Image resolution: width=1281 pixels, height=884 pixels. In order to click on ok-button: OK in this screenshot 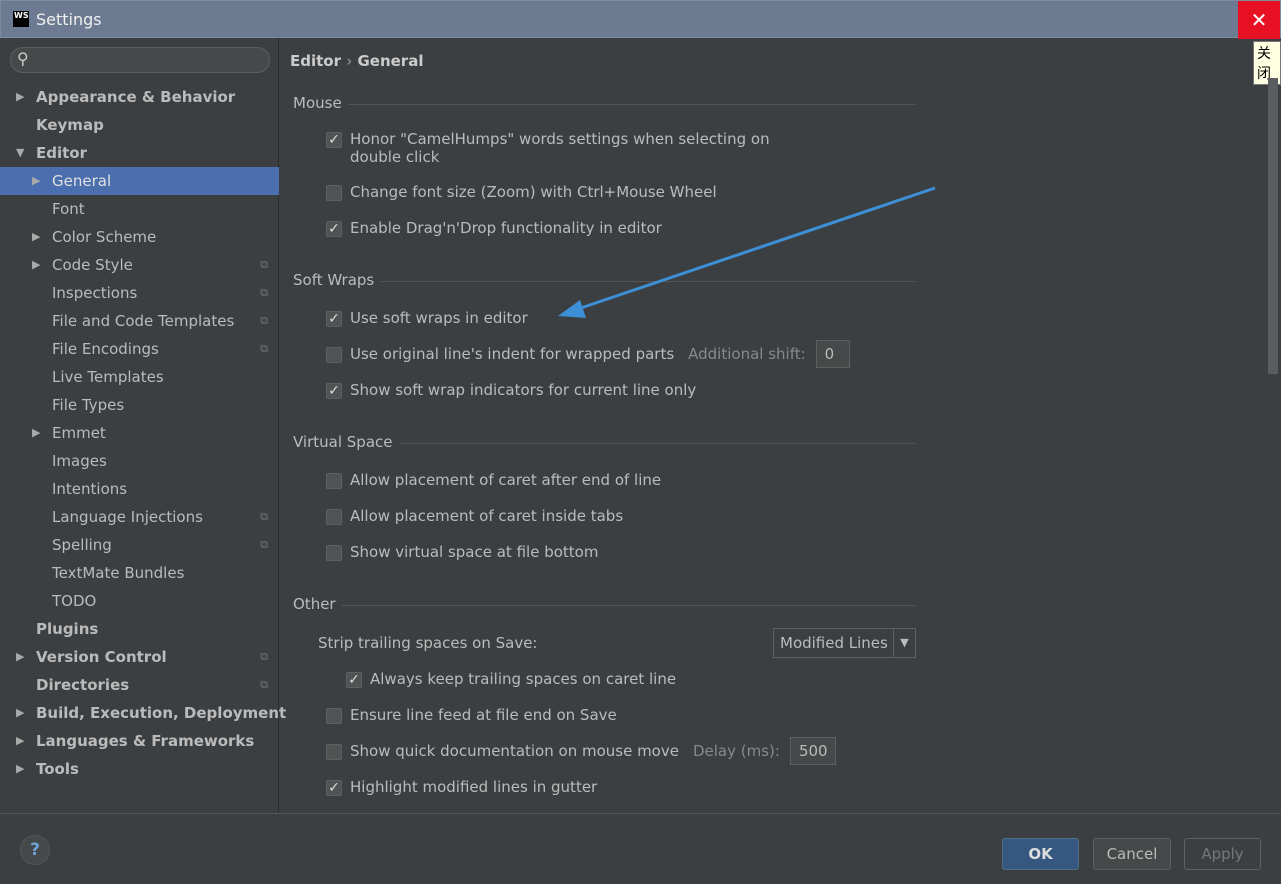, I will do `click(1040, 854)`.